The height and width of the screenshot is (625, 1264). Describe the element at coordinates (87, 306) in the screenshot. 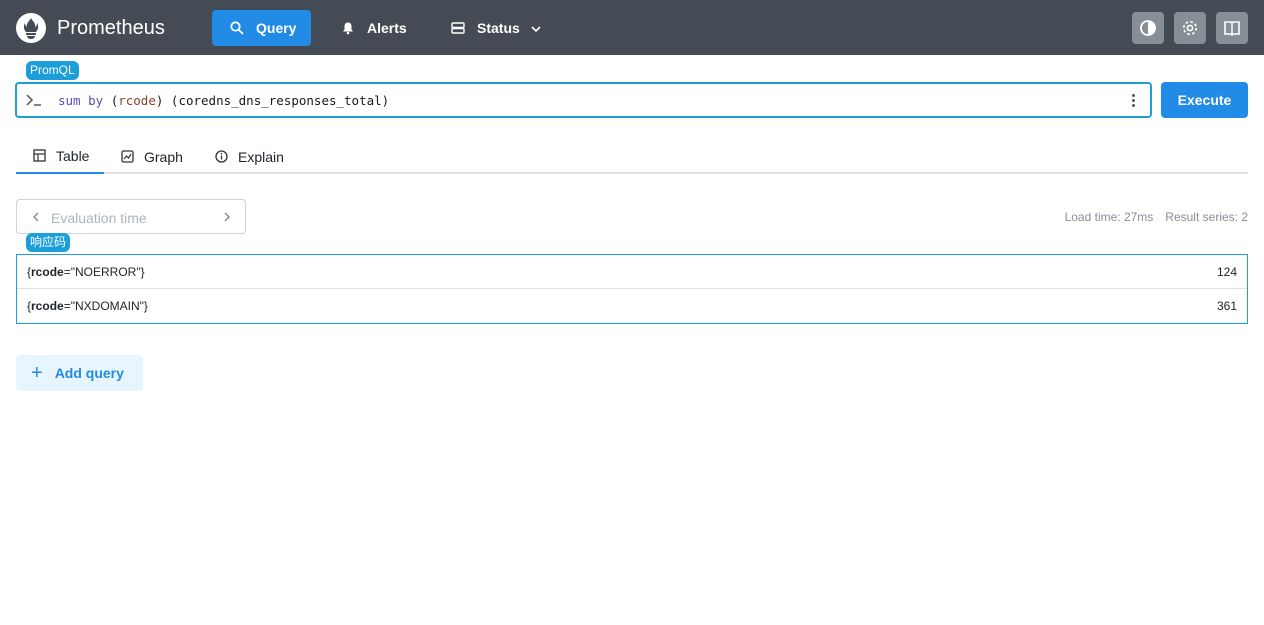

I see `series-labels: {rcode="NXDOMAIN"}` at that location.